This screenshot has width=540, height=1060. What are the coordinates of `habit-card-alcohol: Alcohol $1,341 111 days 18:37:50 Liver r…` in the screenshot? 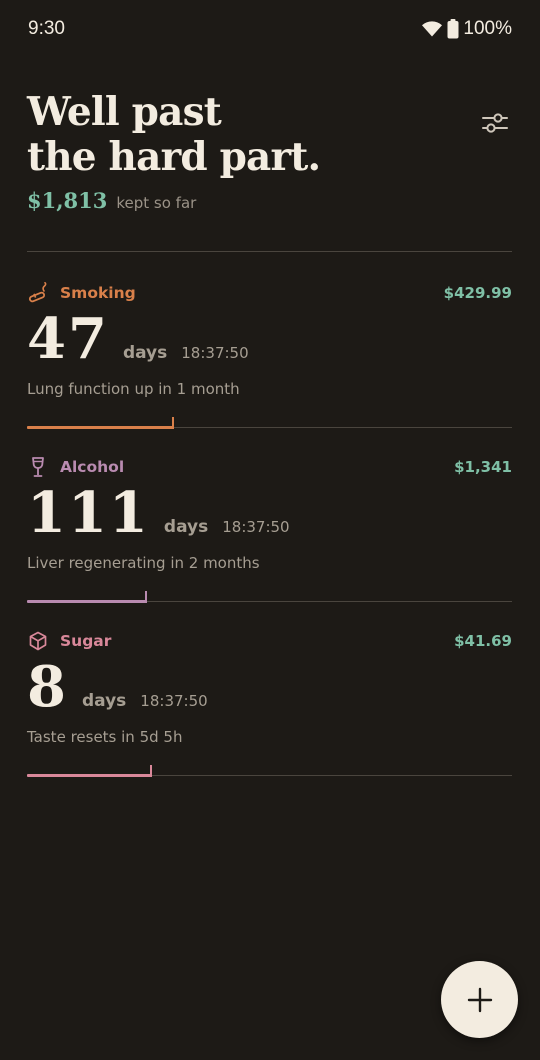 It's located at (269, 541).